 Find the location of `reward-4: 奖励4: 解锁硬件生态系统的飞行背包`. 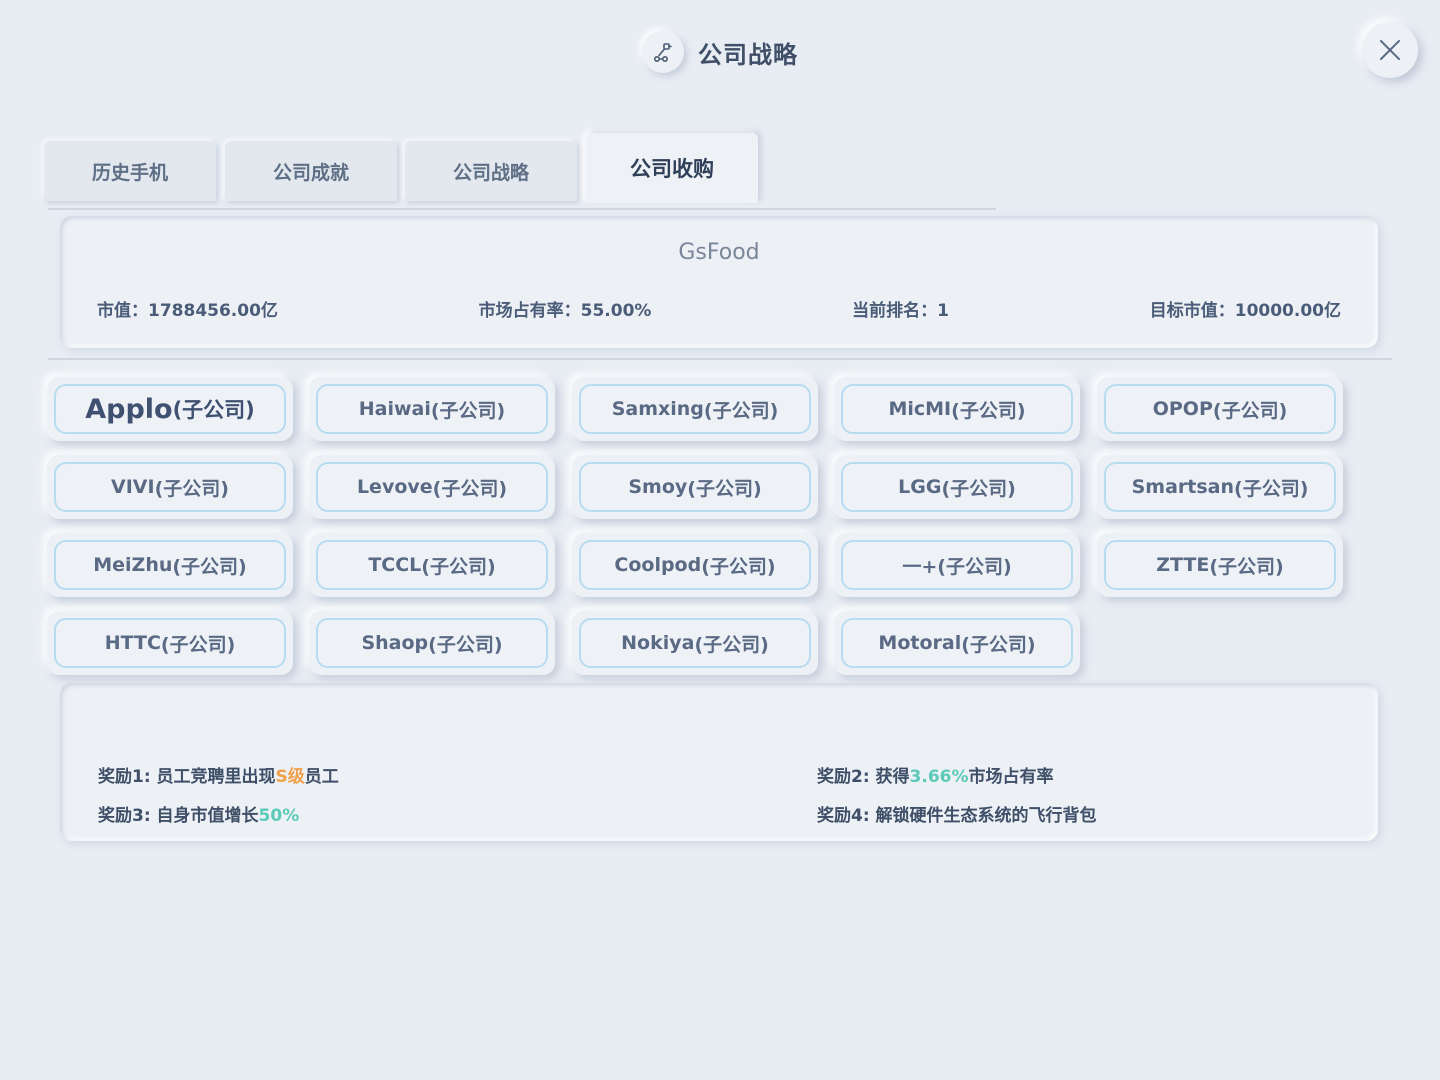

reward-4: 奖励4: 解锁硬件生态系统的飞行背包 is located at coordinates (957, 813).